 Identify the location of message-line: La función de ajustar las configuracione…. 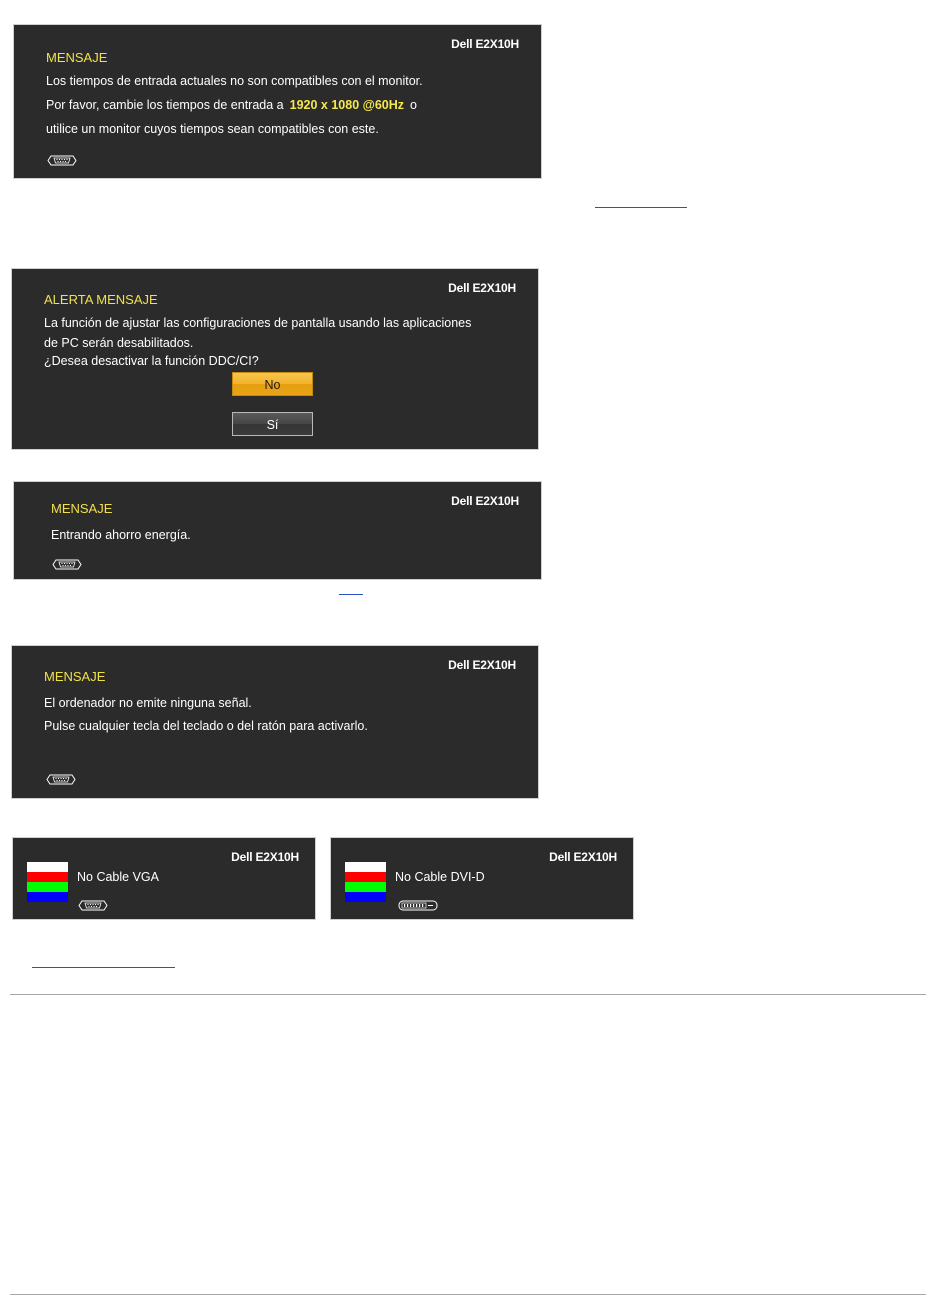
(258, 323).